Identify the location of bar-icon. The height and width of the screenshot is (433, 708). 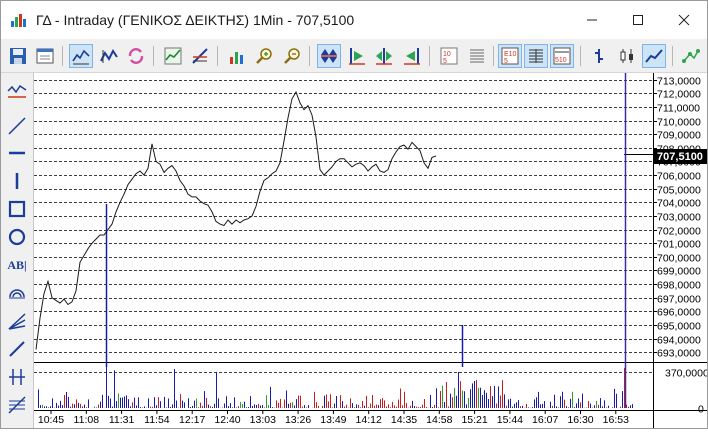
(599, 56).